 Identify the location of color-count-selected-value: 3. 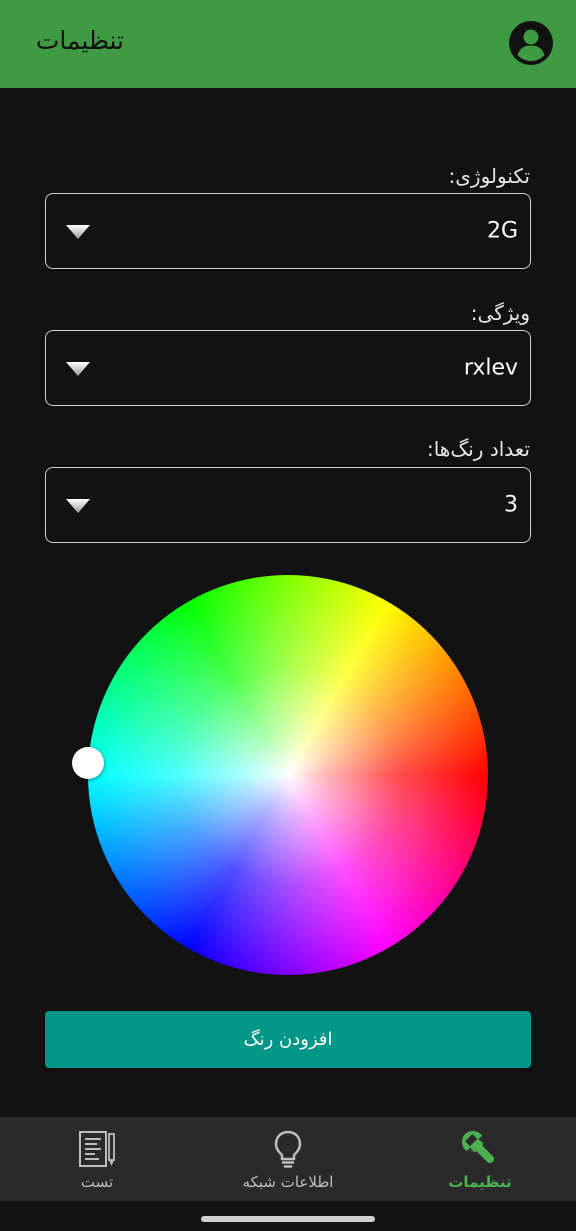
(511, 505).